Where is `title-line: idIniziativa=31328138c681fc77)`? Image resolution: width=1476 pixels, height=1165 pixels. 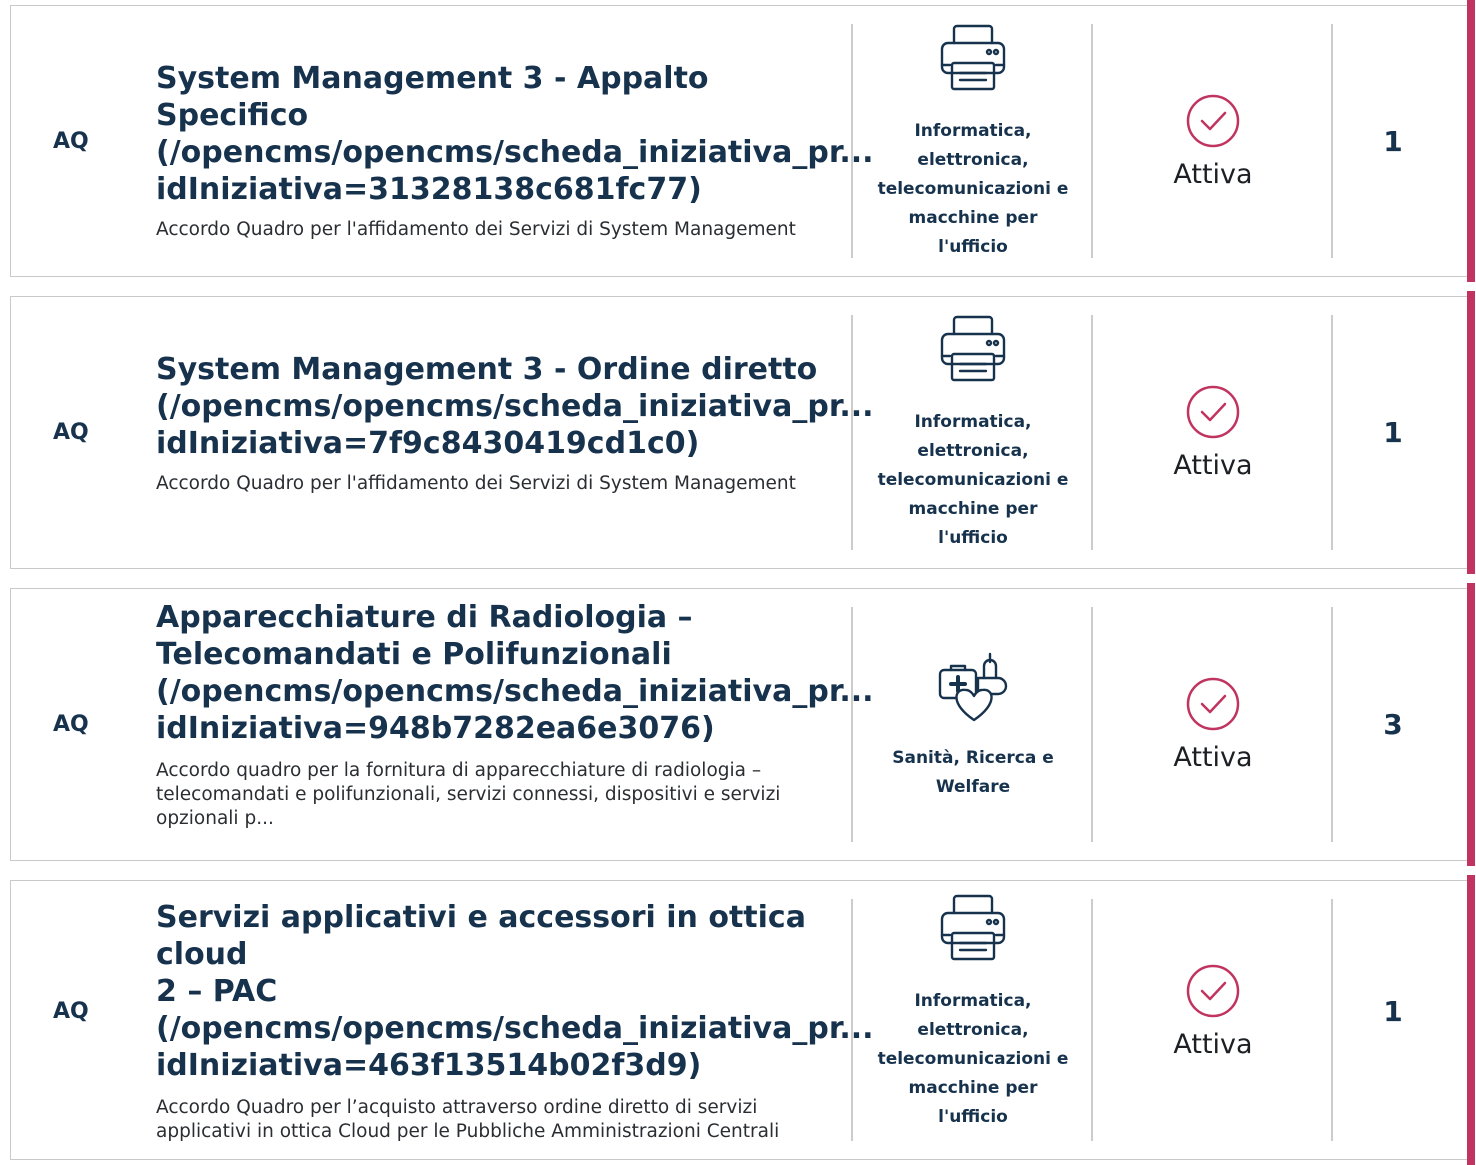
title-line: idIniziativa=31328138c681fc77) is located at coordinates (429, 189).